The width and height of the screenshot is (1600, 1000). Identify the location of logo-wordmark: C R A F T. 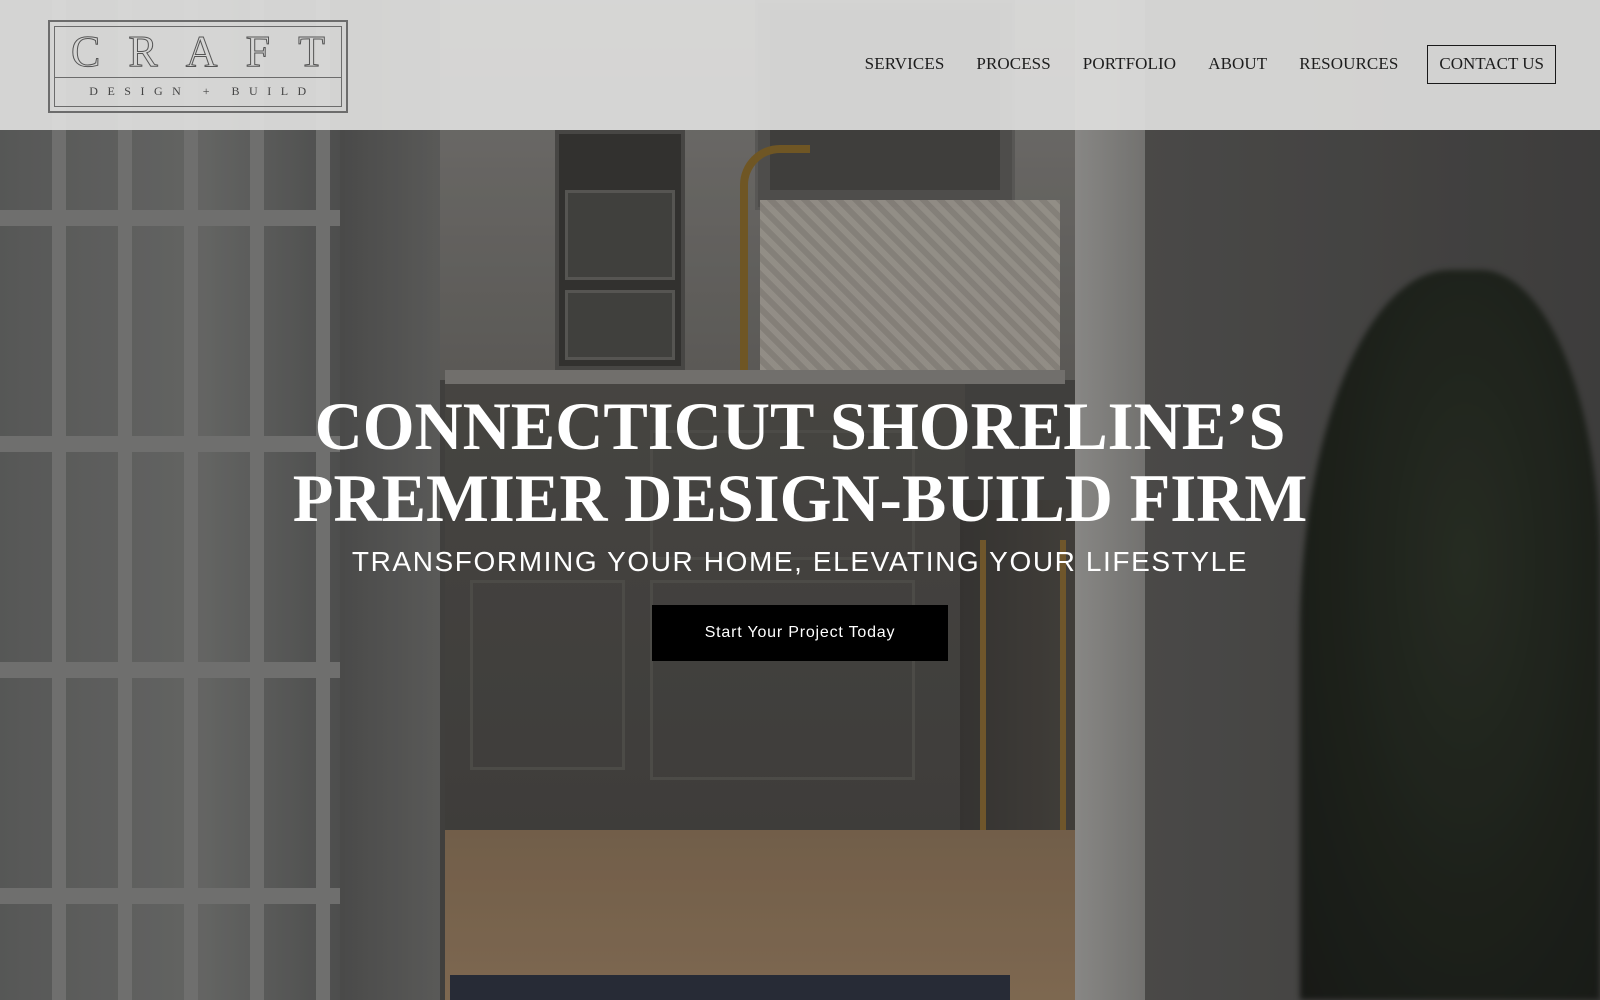
(198, 52).